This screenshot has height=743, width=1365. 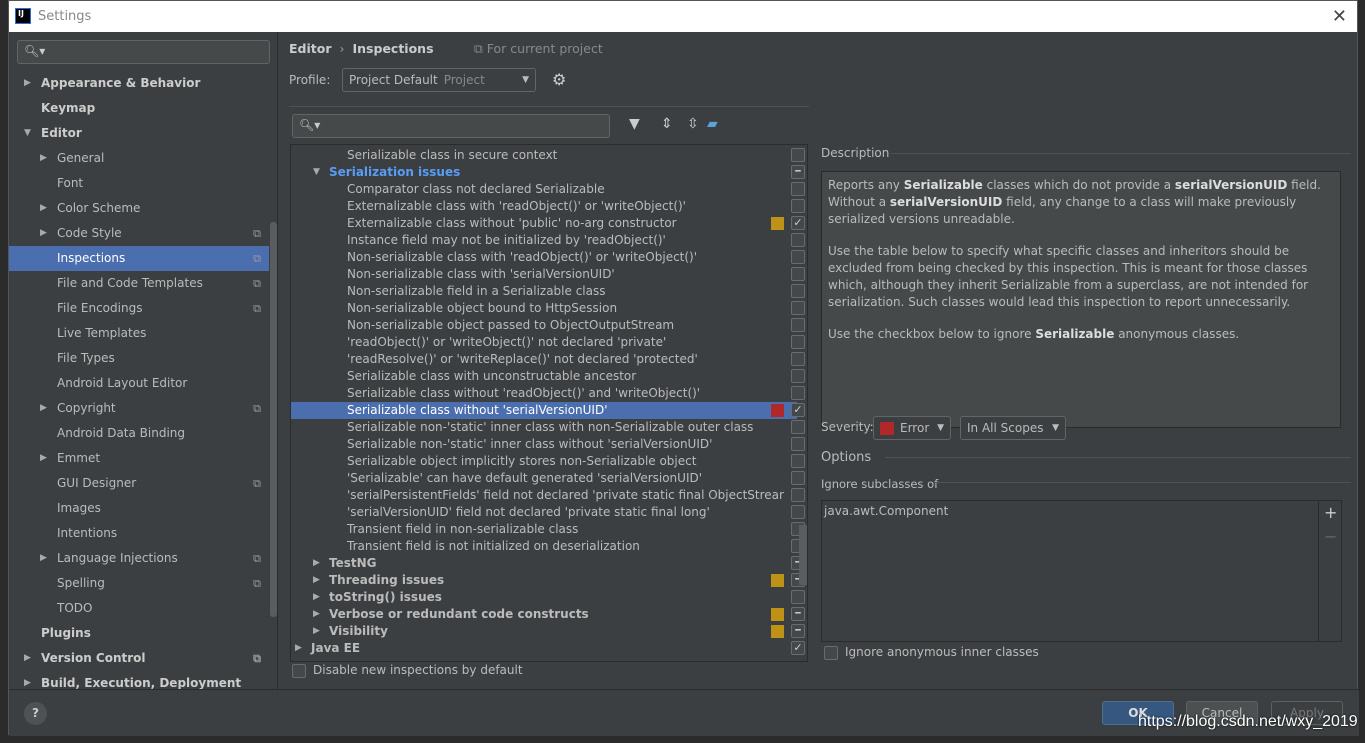 What do you see at coordinates (139, 558) in the screenshot?
I see `sidebar-item: ▶ Language Injections ⧉` at bounding box center [139, 558].